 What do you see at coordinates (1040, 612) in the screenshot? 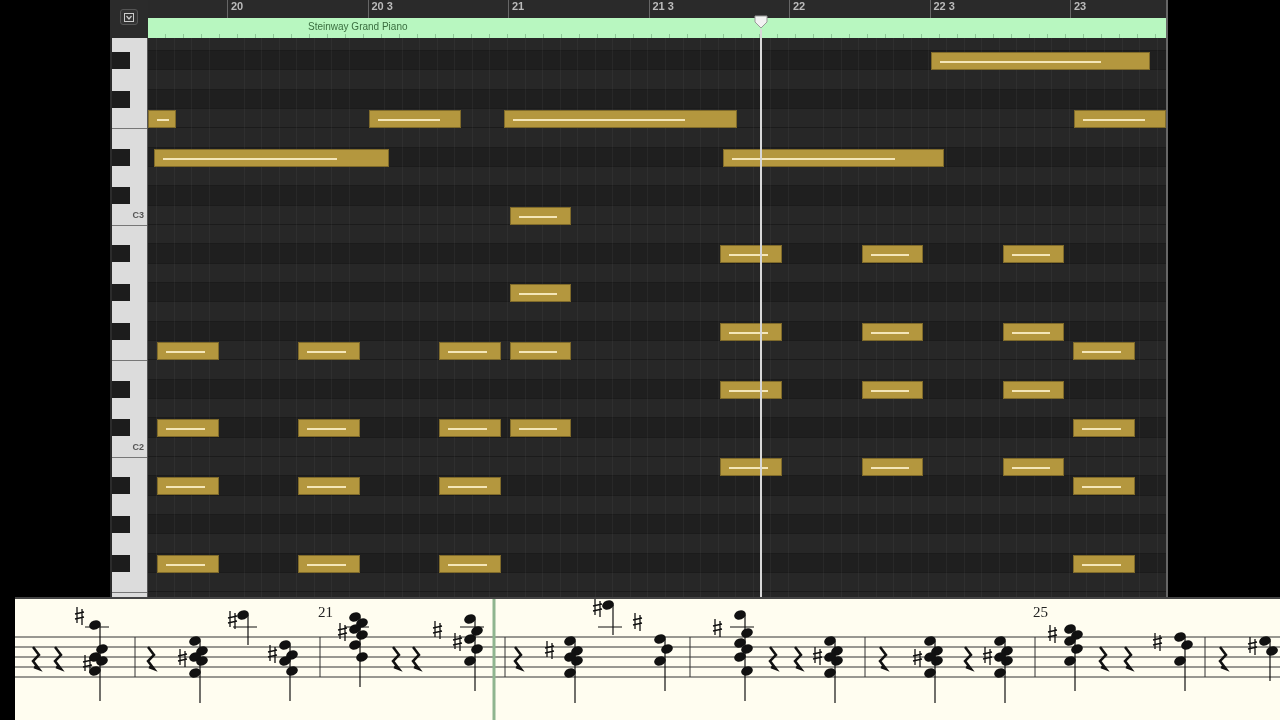
I see `measure-number: 25` at bounding box center [1040, 612].